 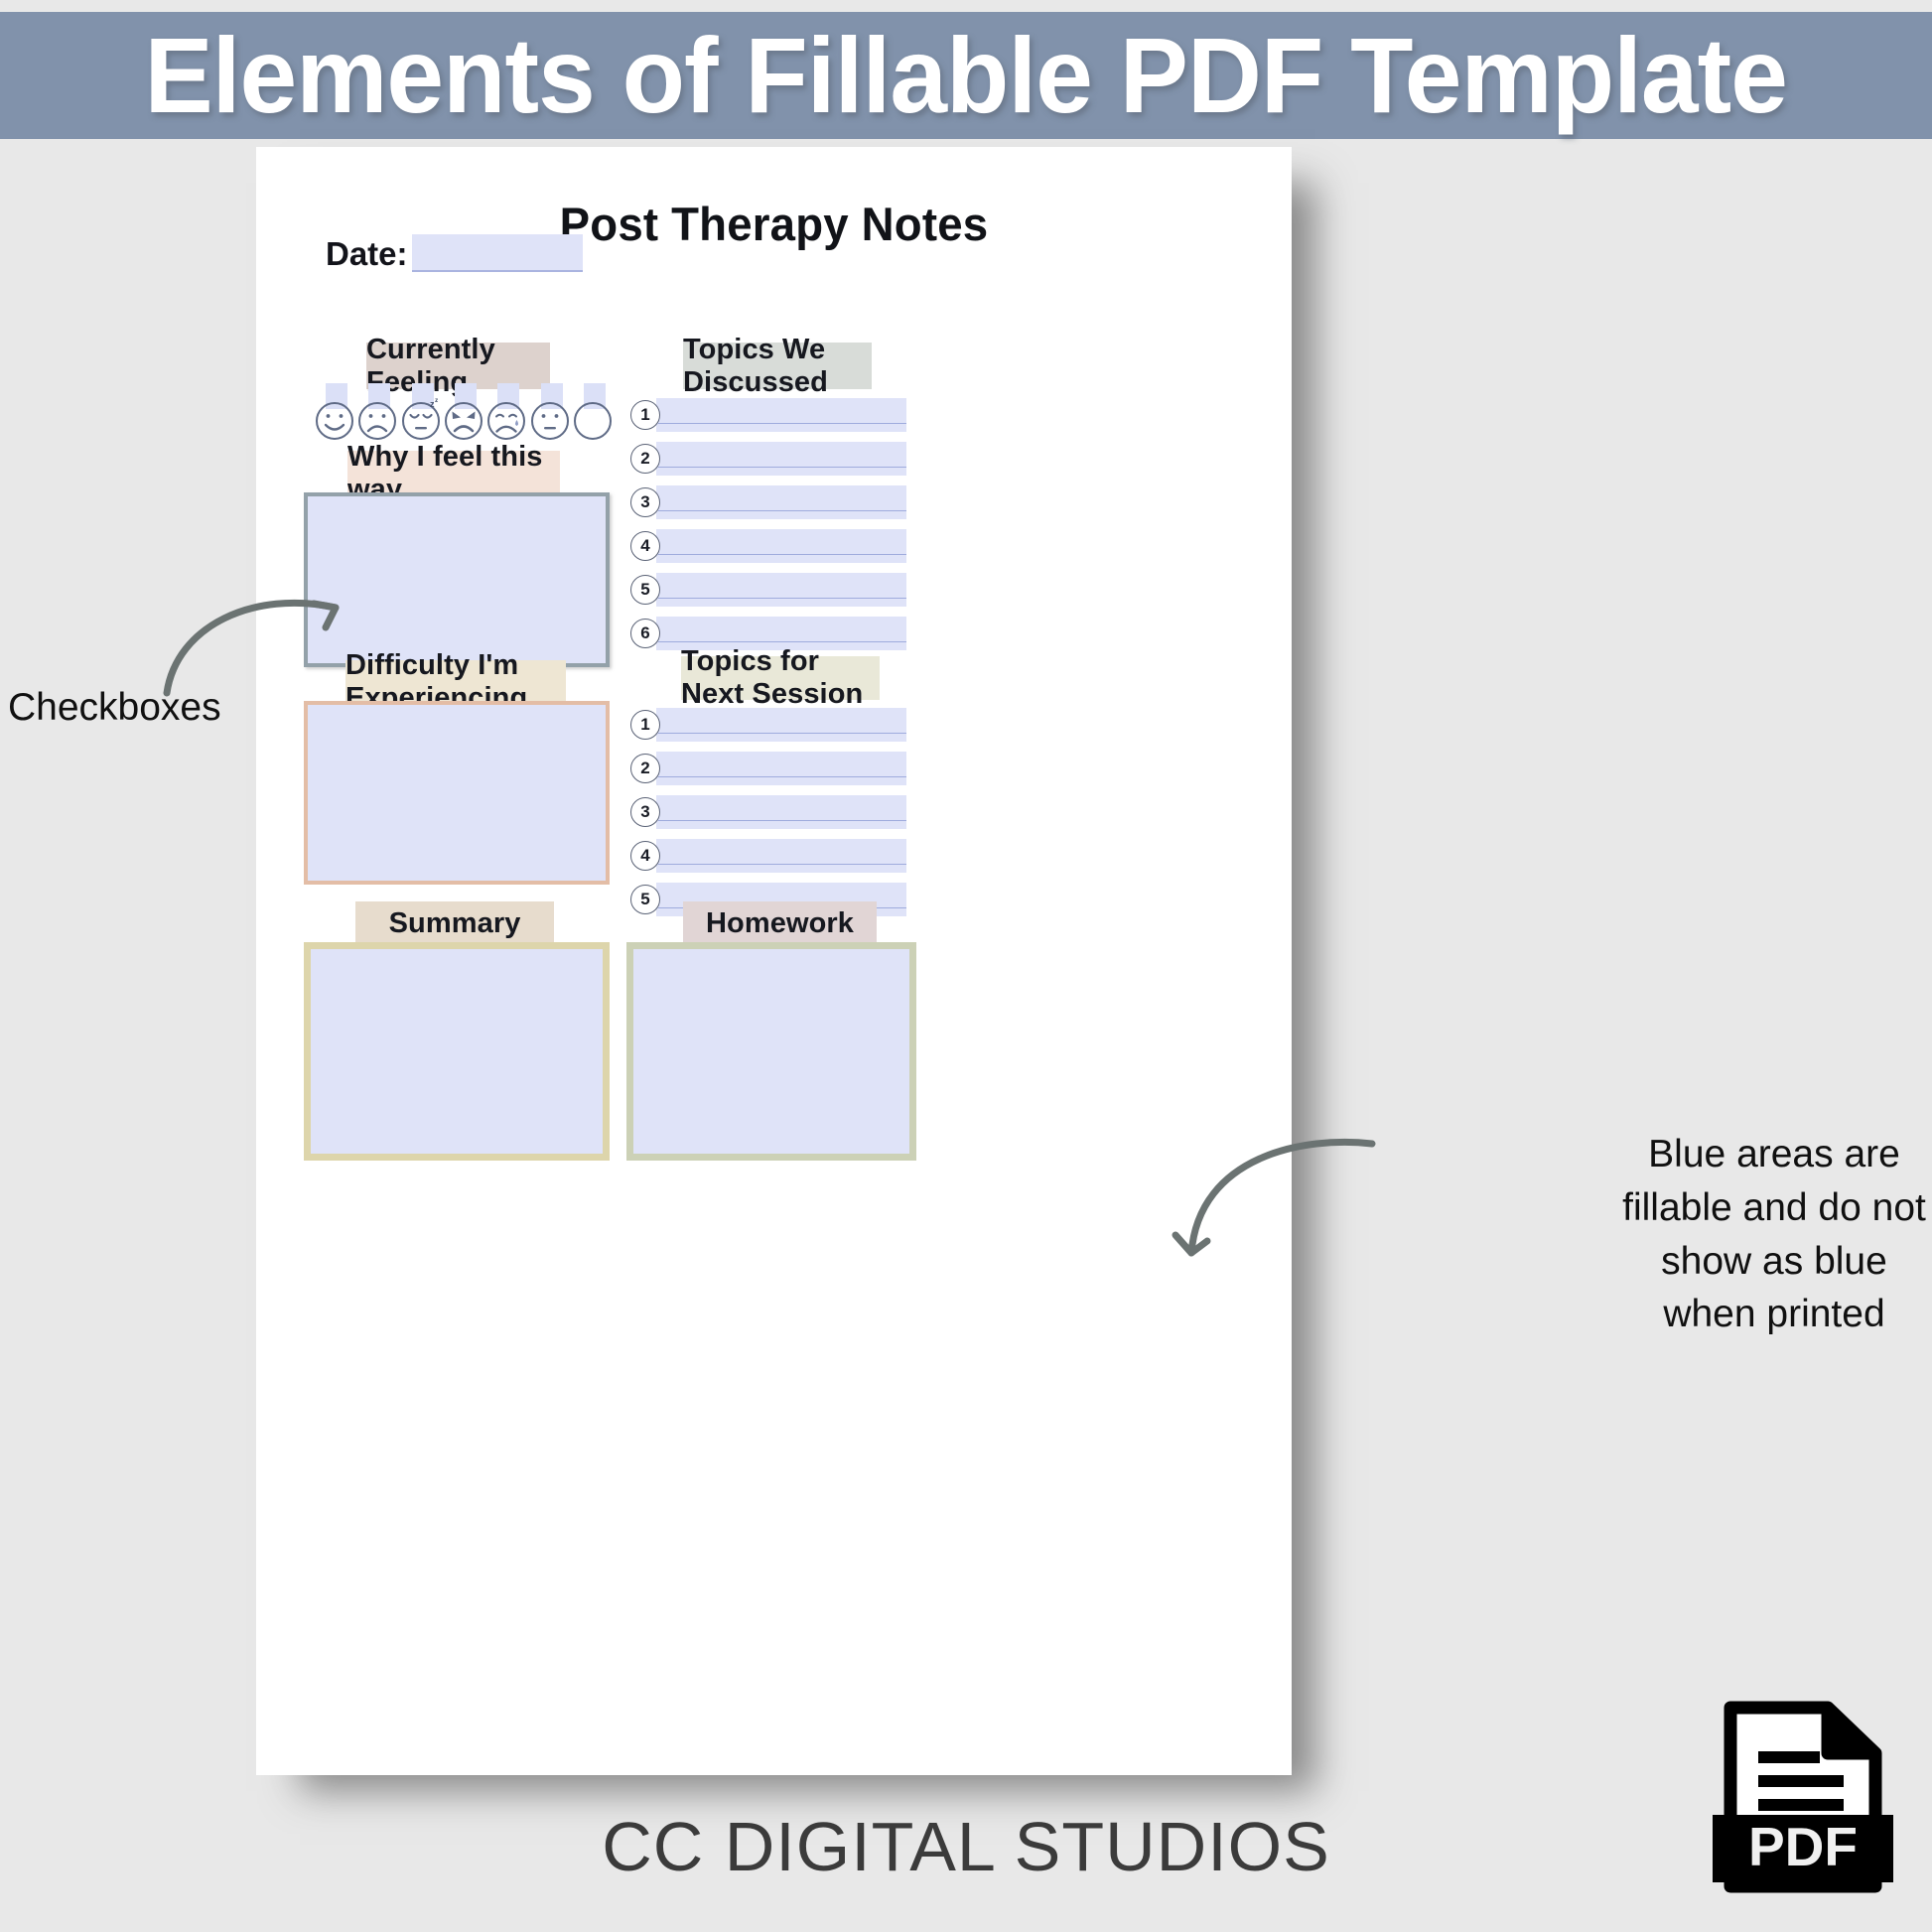 What do you see at coordinates (457, 1051) in the screenshot?
I see `summary-textarea` at bounding box center [457, 1051].